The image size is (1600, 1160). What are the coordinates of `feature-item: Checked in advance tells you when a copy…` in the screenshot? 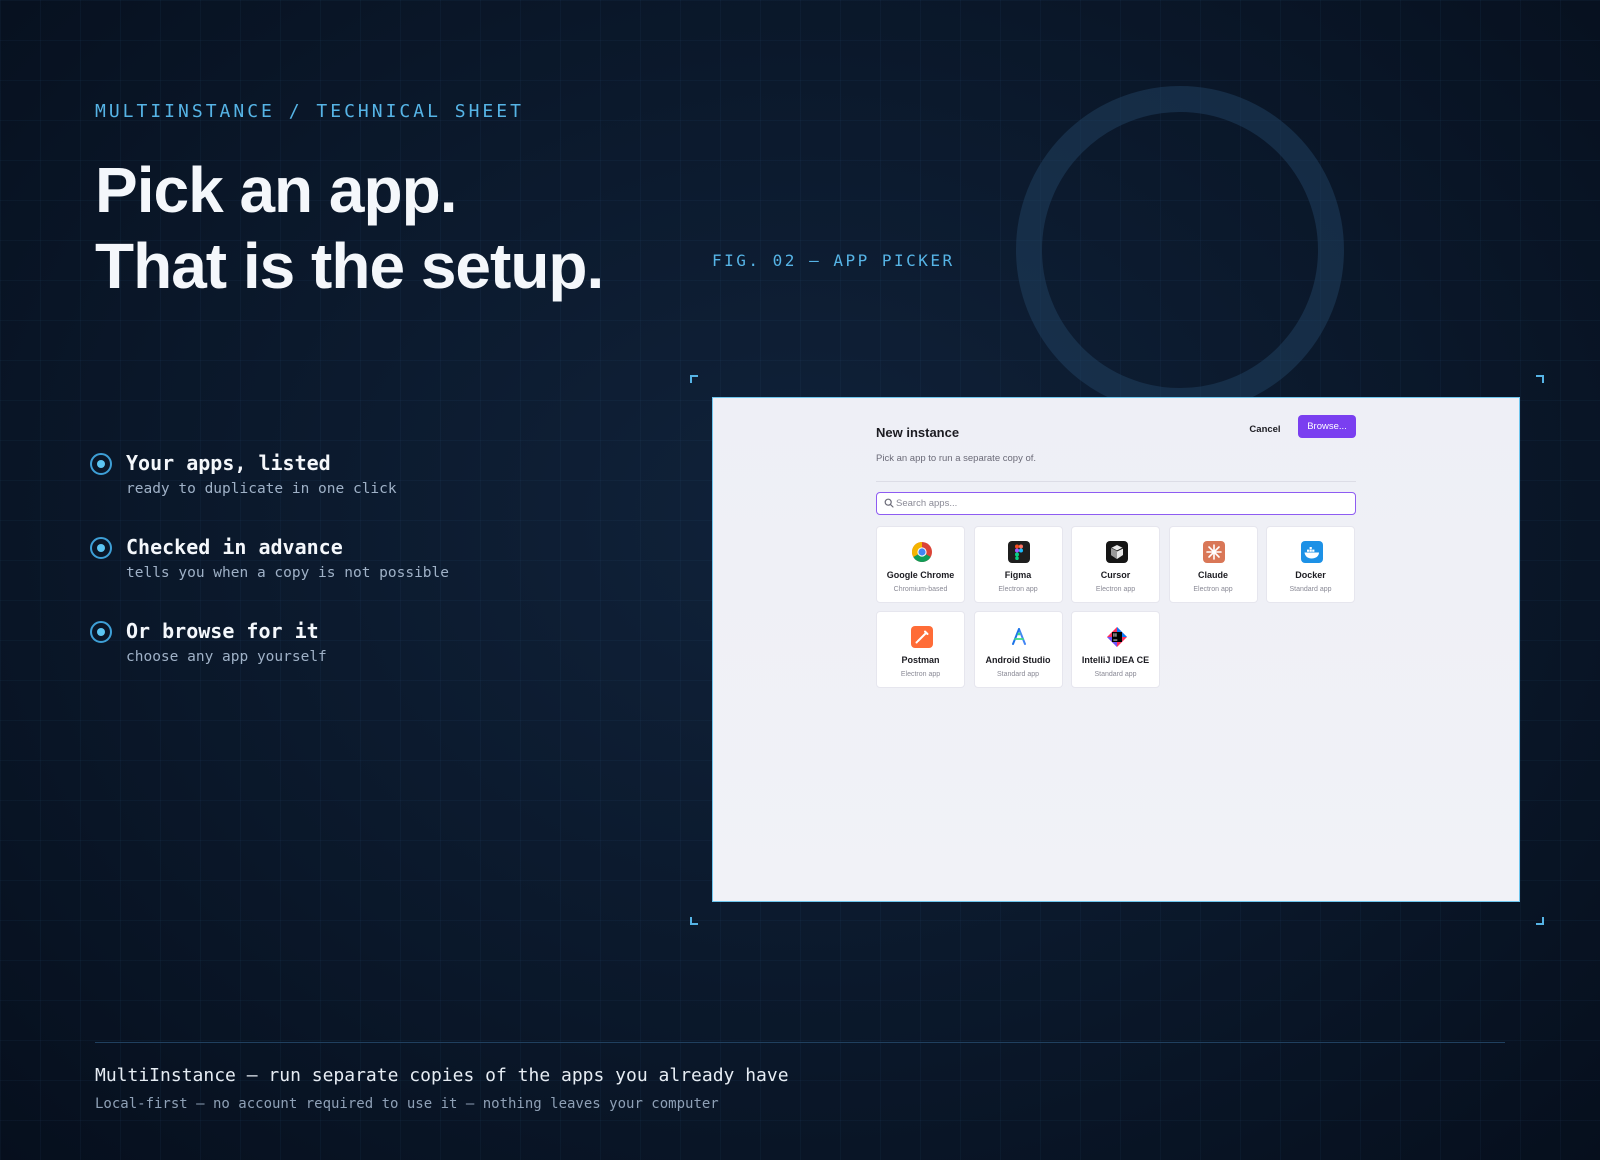 It's located at (268, 576).